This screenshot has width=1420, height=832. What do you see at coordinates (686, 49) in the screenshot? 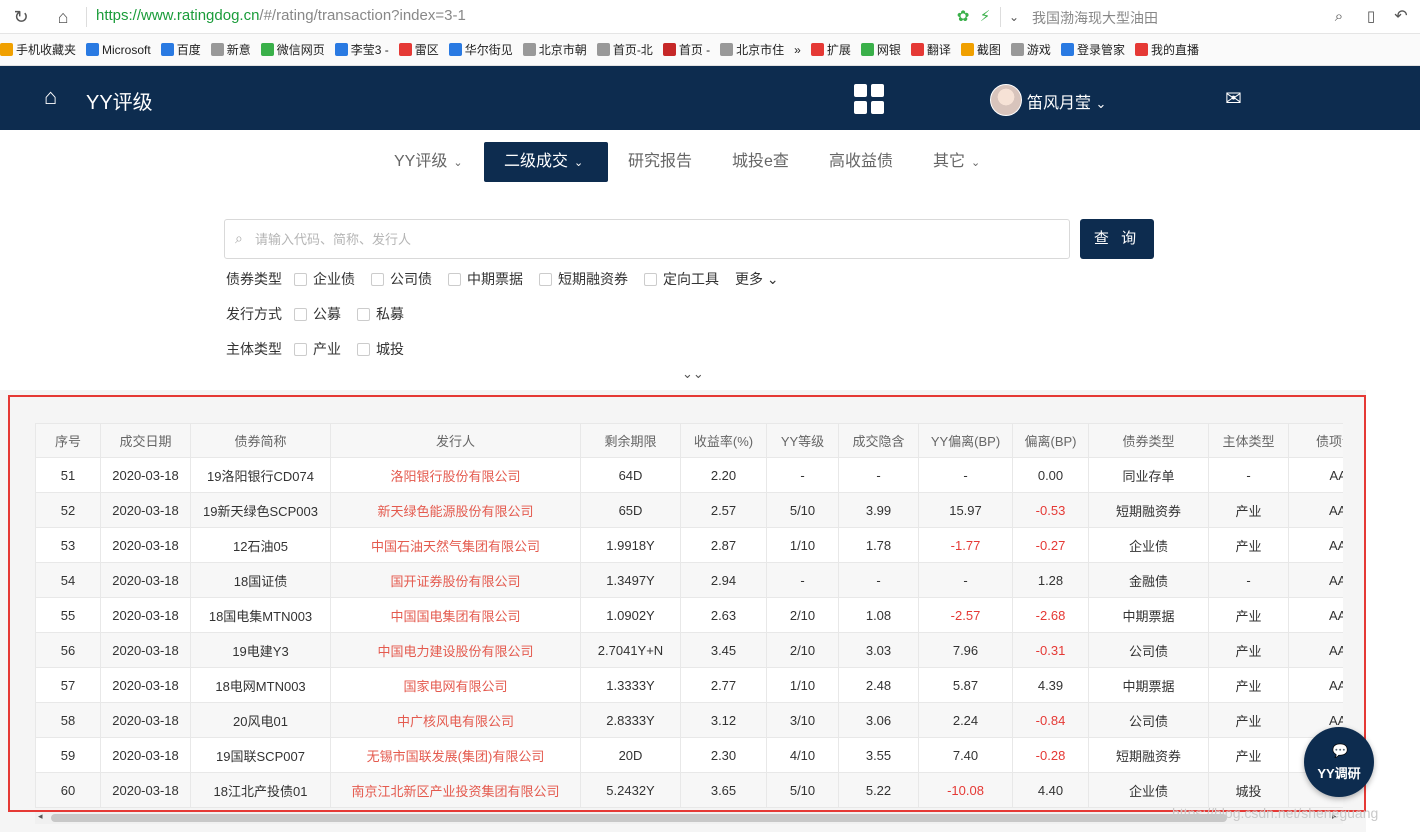
I see `bookmark-item: 首页 -` at bounding box center [686, 49].